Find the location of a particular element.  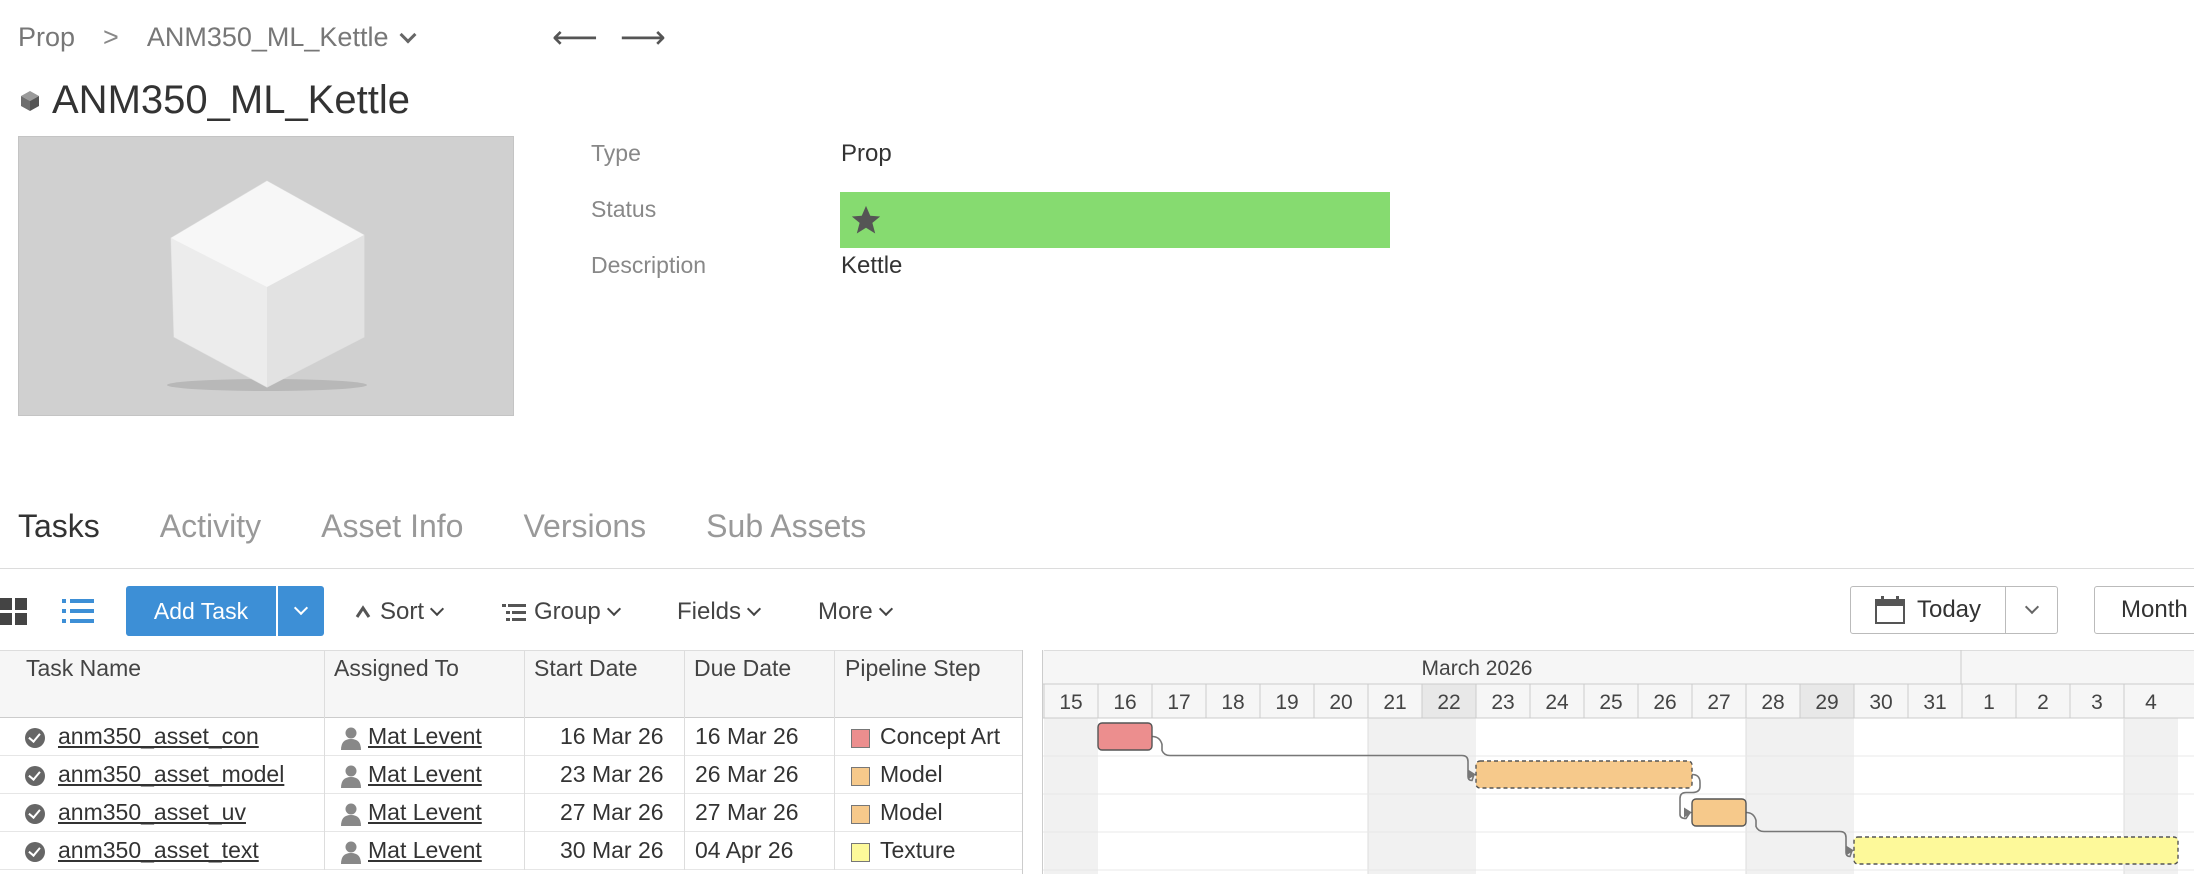

start-date: 30 Mar 26 is located at coordinates (612, 850).